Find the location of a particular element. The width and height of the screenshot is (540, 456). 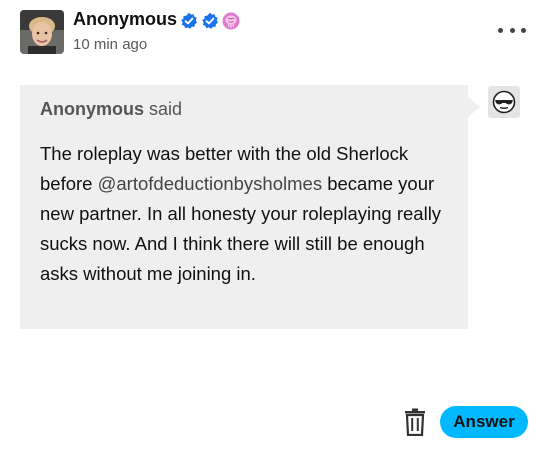

trash-icon is located at coordinates (415, 422).